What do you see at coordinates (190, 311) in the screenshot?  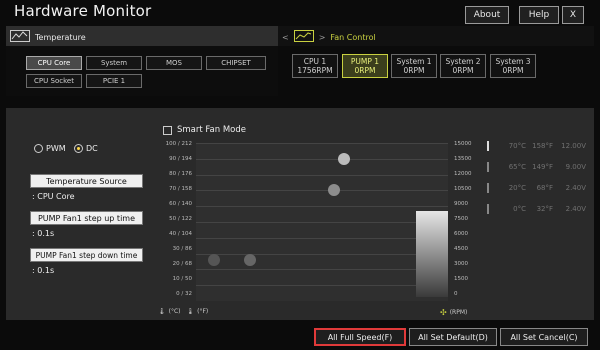 I see `thermometer-f-icon: 🌡` at bounding box center [190, 311].